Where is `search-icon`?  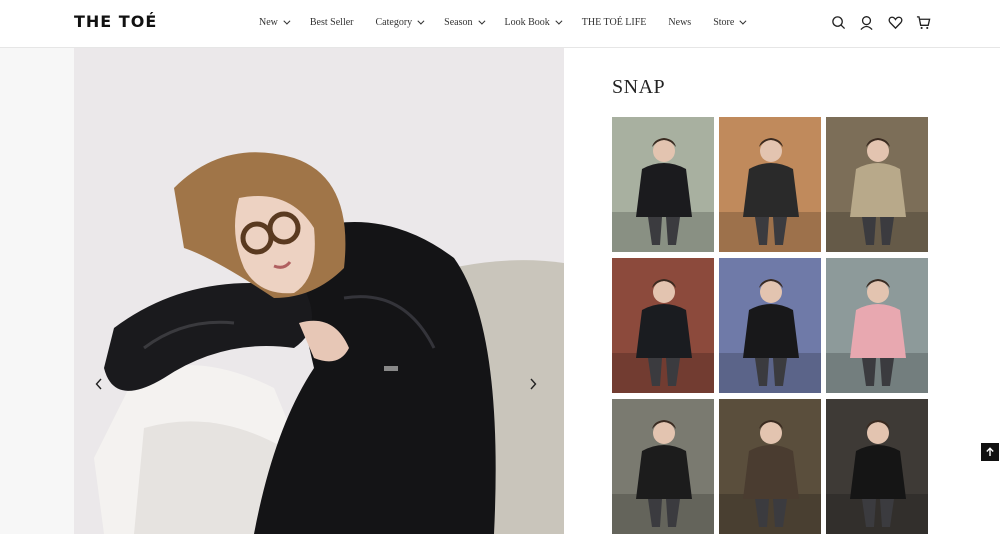 search-icon is located at coordinates (838, 22).